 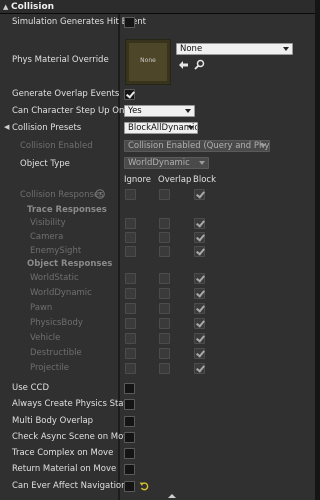 What do you see at coordinates (50, 368) in the screenshot?
I see `object-channel-label: Projectile` at bounding box center [50, 368].